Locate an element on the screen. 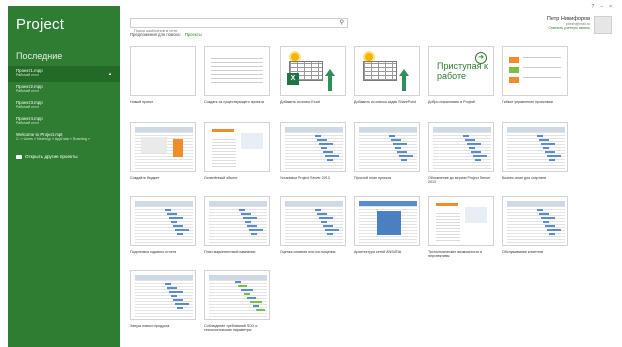  welcome-thumb-text: Приступая к работе is located at coordinates (462, 71).